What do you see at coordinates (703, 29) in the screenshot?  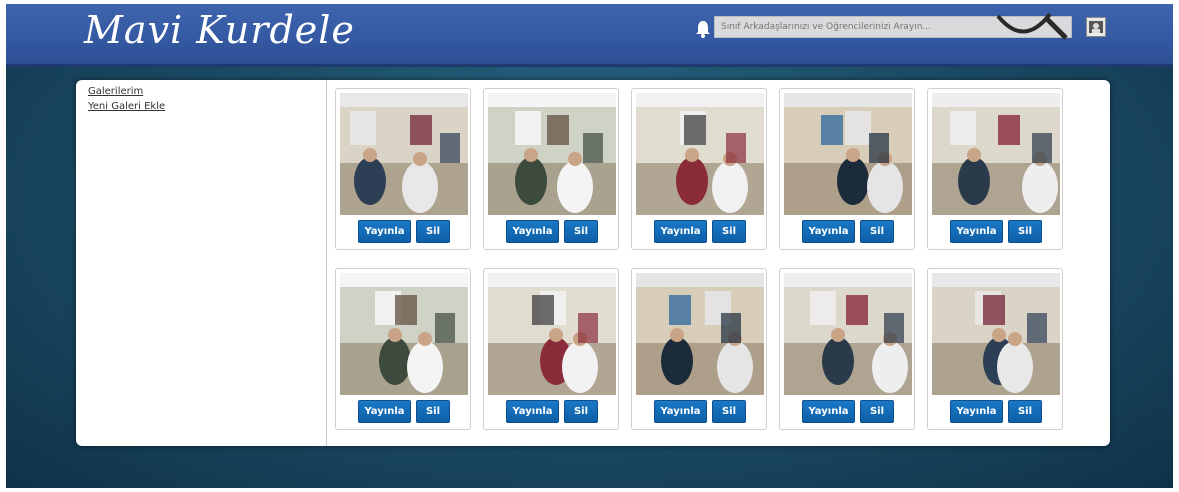 I see `notification-bell-icon` at bounding box center [703, 29].